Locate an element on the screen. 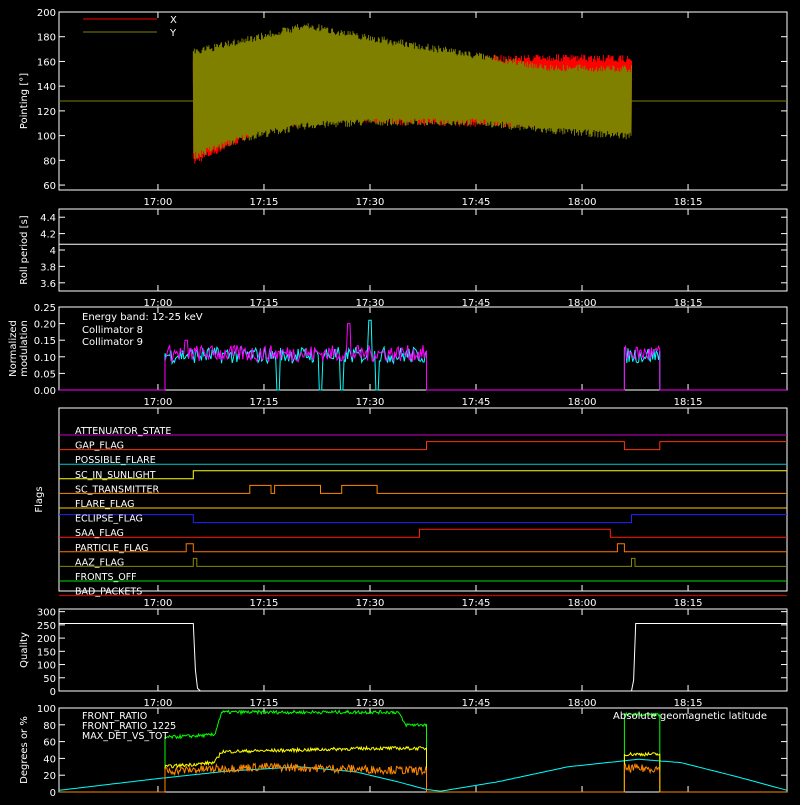 Image resolution: width=800 pixels, height=805 pixels. y-axis-label: Normalized is located at coordinates (13, 348).